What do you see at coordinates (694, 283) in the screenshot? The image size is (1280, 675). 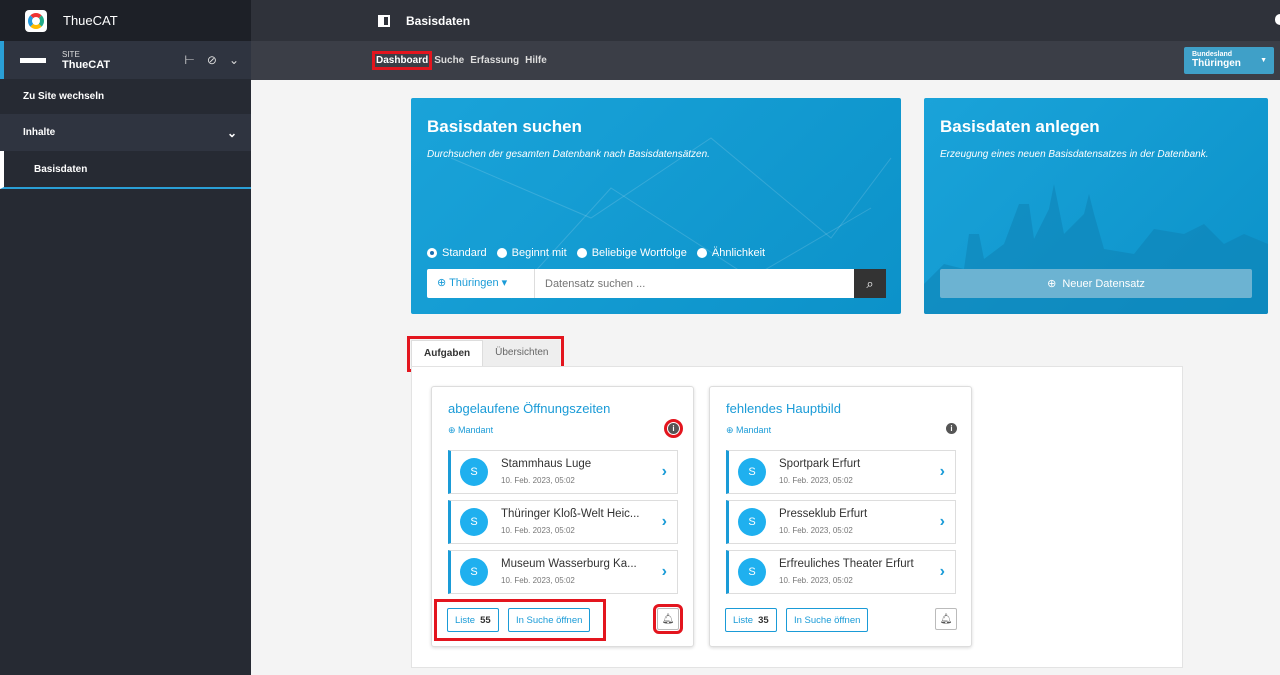 I see `search-input` at bounding box center [694, 283].